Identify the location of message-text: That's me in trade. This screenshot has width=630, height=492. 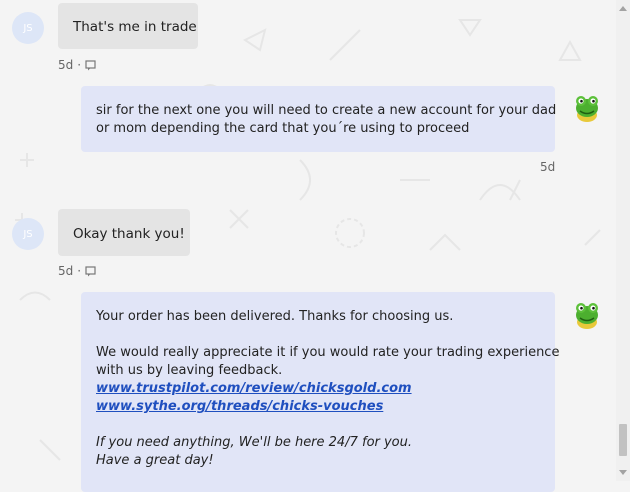
(135, 27).